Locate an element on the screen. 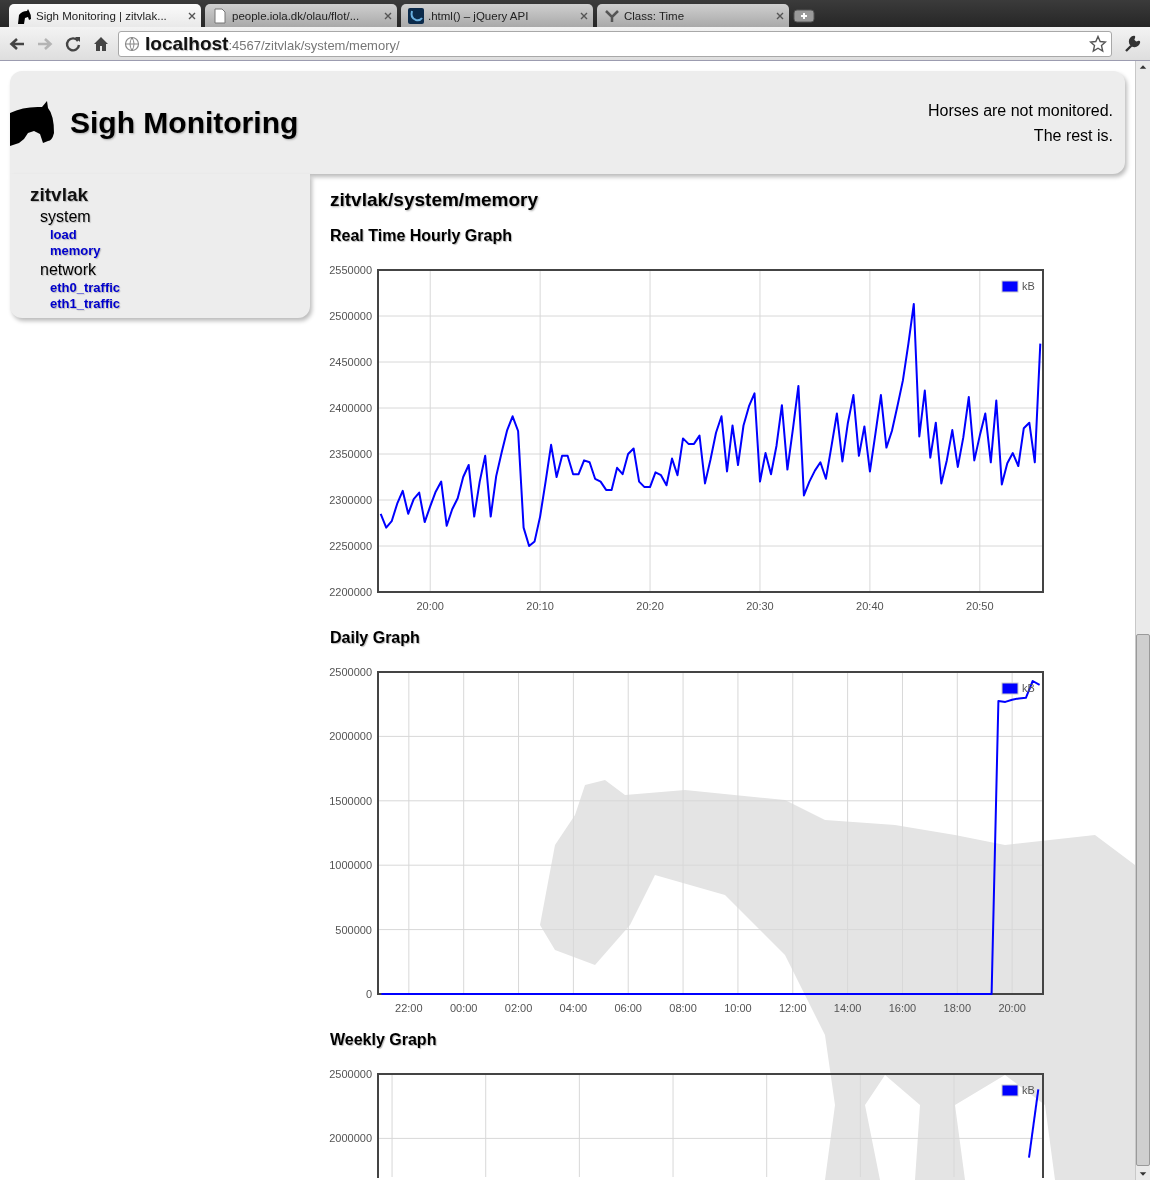 The width and height of the screenshot is (1150, 1180). y-tick-label: 2200000 is located at coordinates (350, 592).